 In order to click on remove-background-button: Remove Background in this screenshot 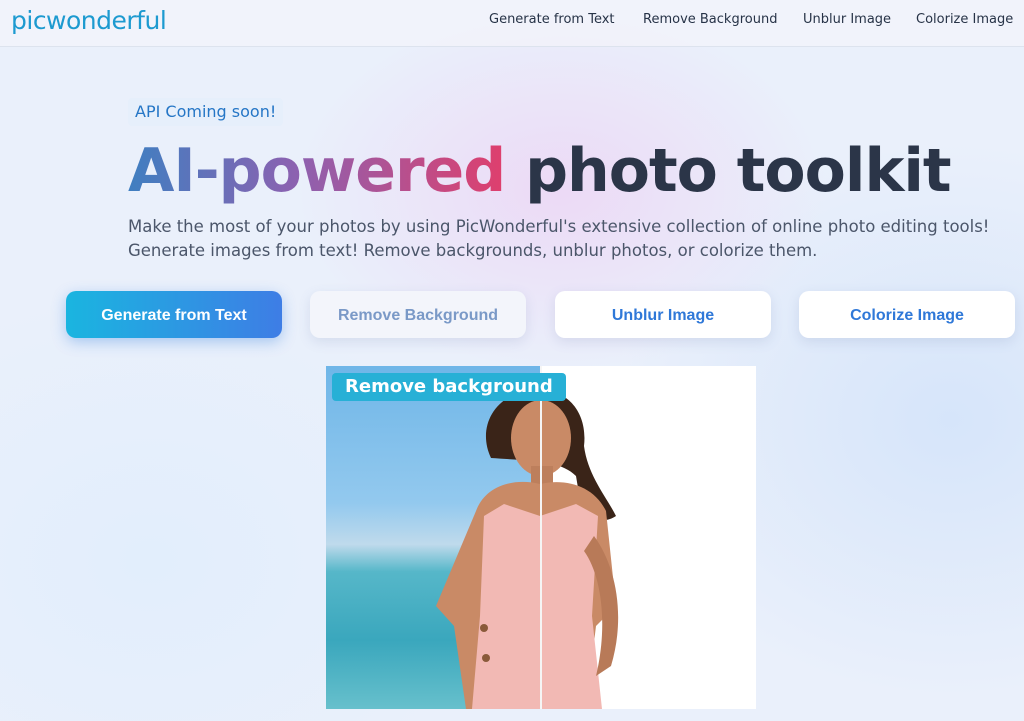, I will do `click(418, 314)`.